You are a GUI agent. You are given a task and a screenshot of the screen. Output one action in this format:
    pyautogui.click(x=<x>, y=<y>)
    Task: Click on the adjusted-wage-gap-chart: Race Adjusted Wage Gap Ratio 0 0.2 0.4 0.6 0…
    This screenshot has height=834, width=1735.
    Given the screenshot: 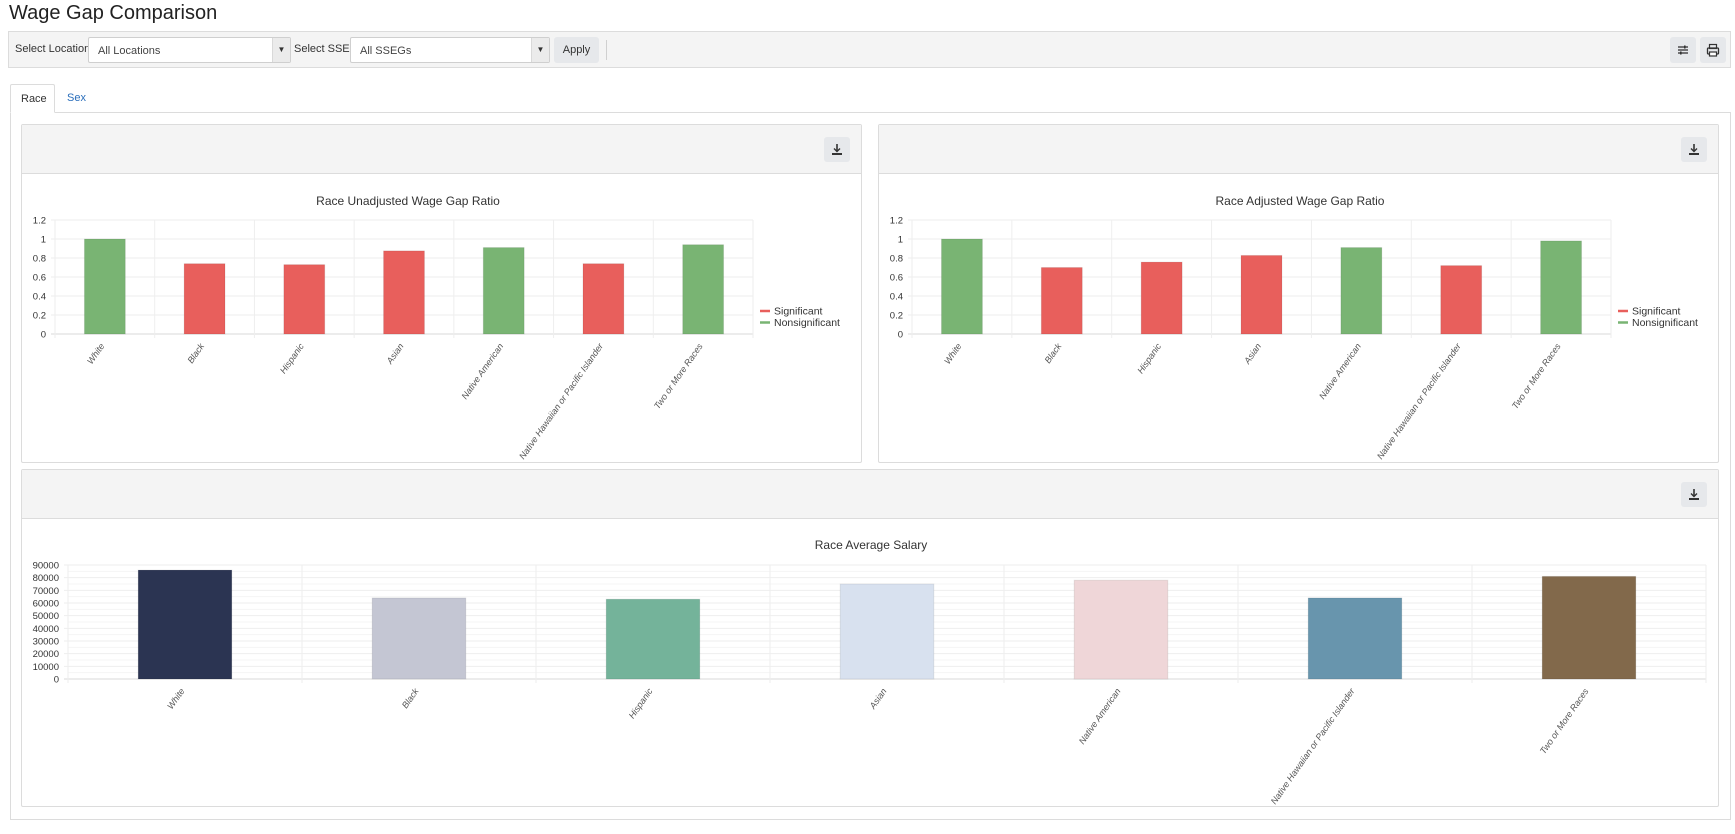 What is the action you would take?
    pyautogui.click(x=1294, y=327)
    